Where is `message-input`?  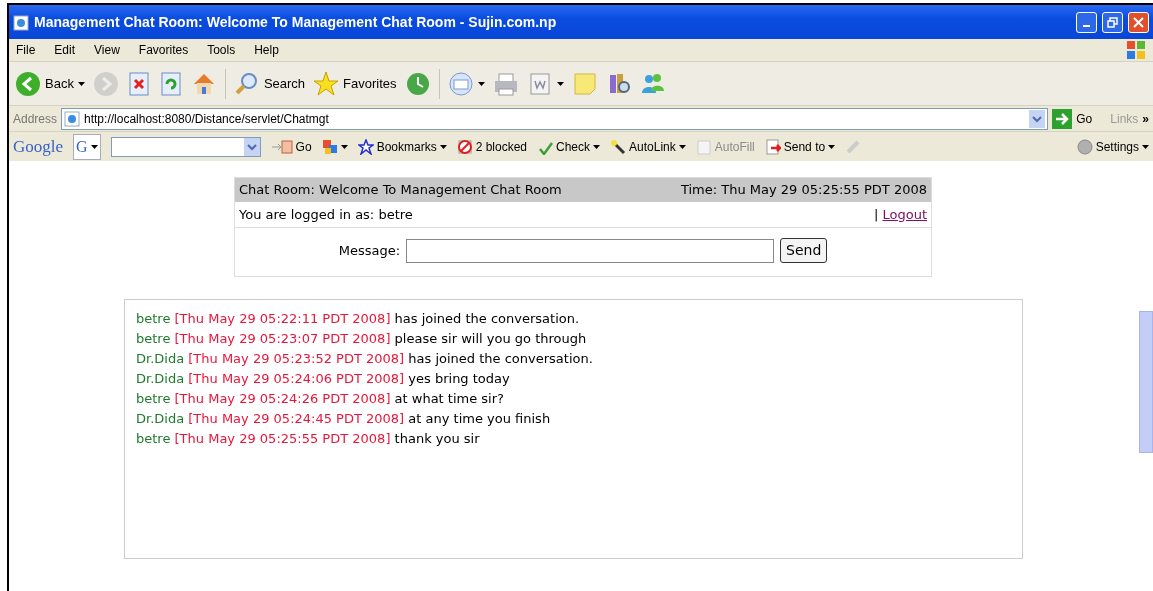 message-input is located at coordinates (590, 250).